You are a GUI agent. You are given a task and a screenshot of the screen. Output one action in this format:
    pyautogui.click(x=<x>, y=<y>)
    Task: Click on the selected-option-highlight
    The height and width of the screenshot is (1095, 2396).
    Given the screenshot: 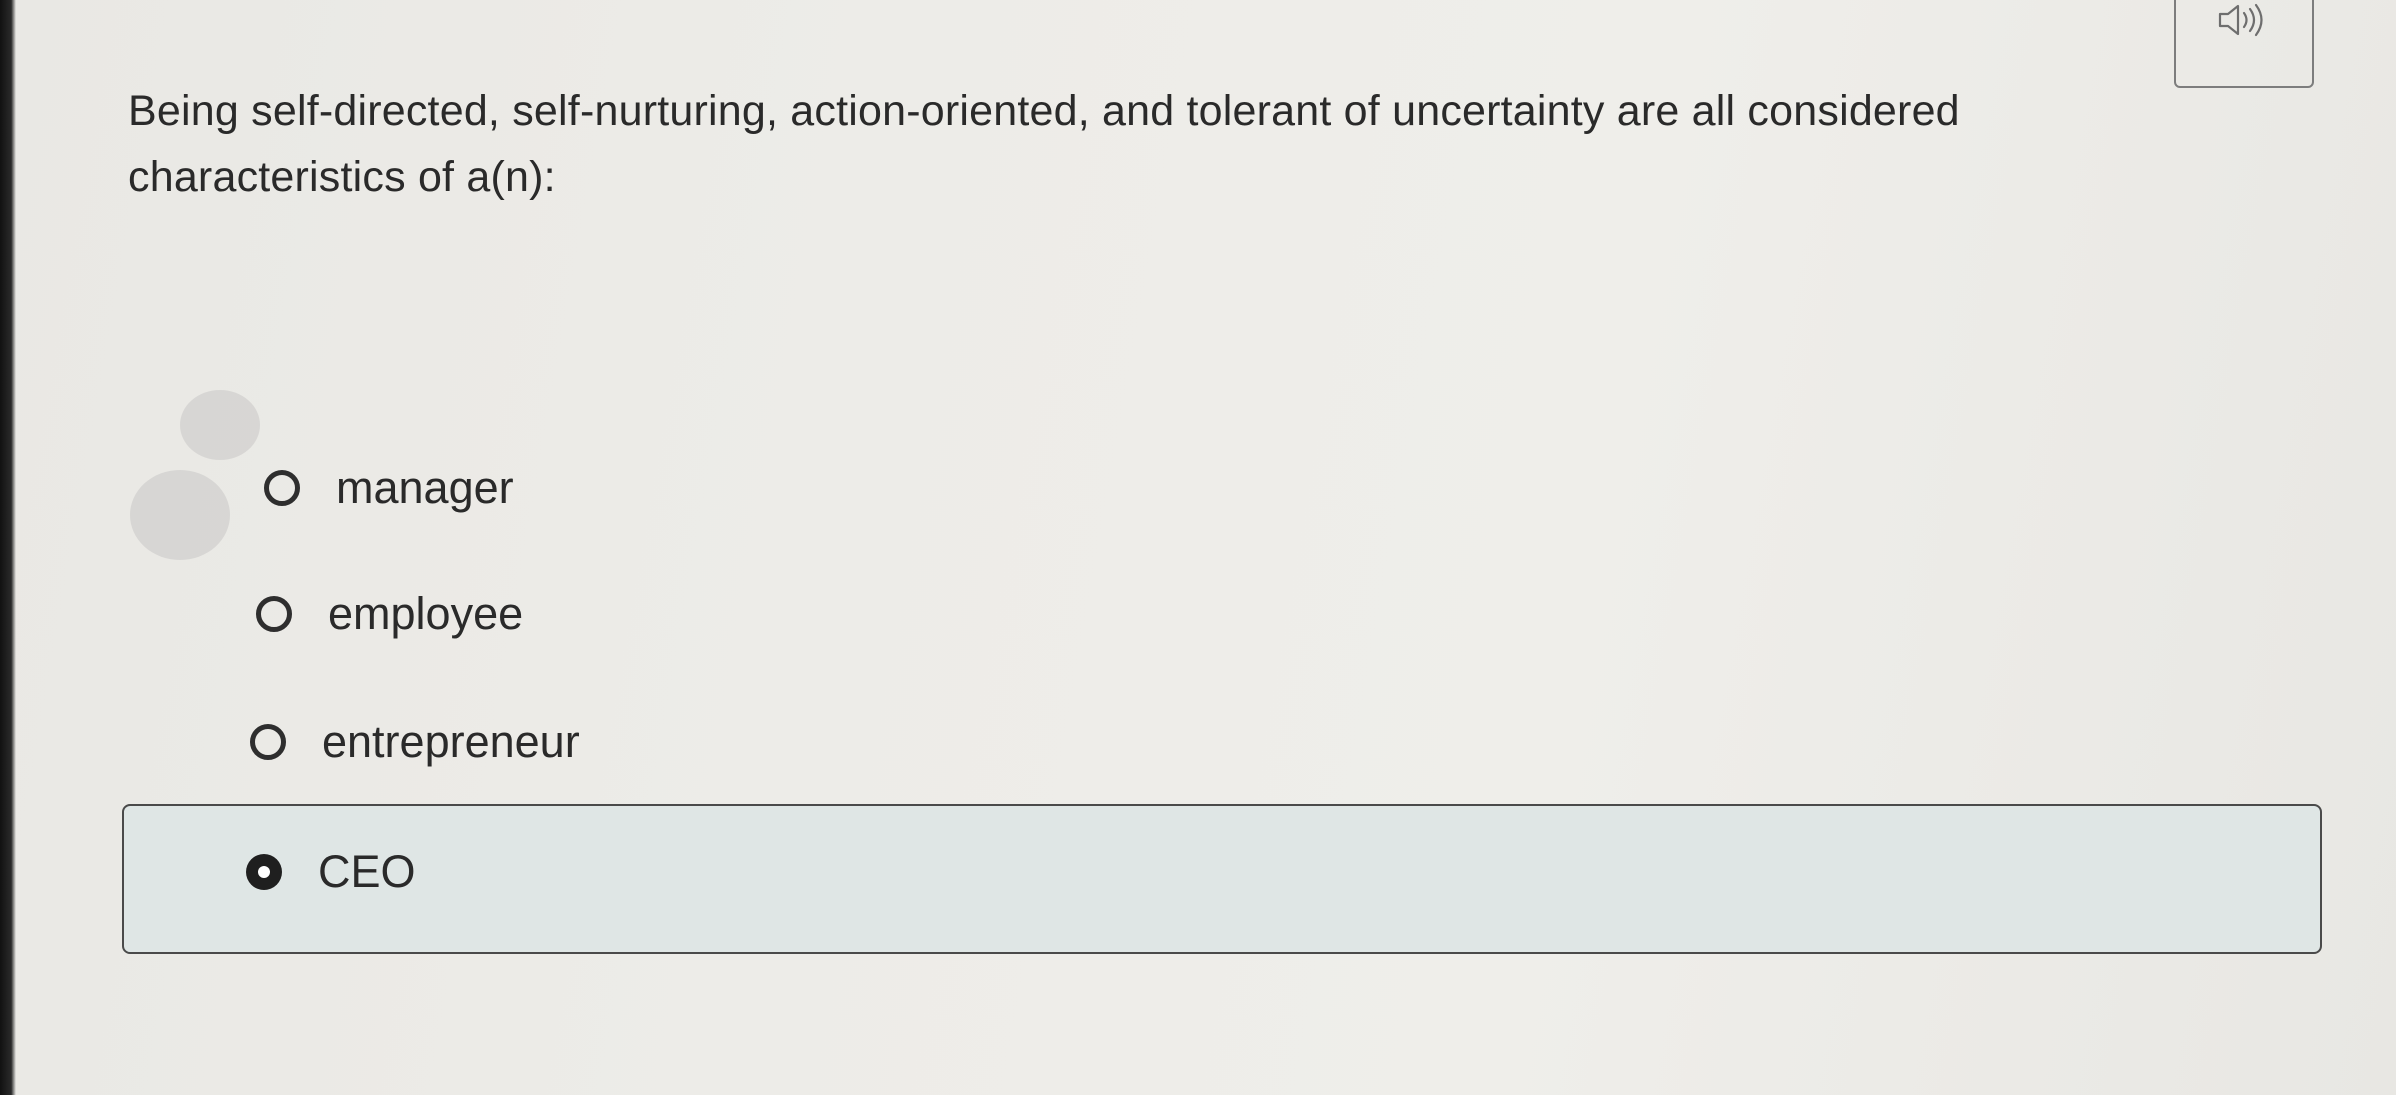 What is the action you would take?
    pyautogui.click(x=1222, y=879)
    